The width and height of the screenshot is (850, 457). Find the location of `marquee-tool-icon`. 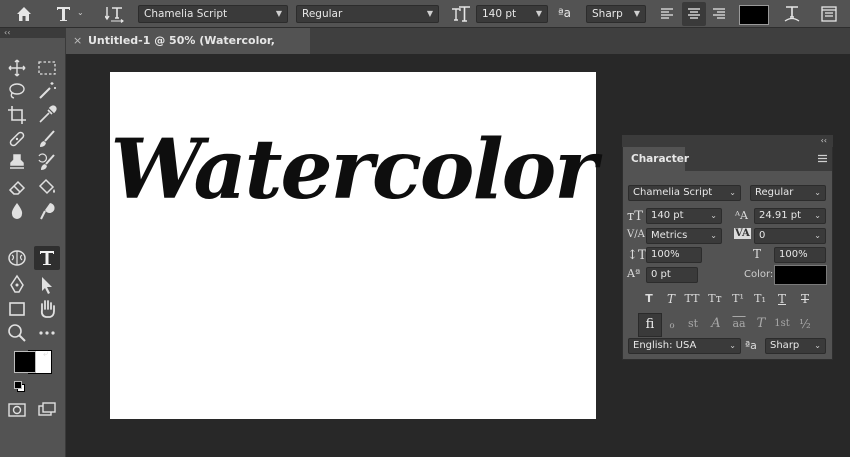

marquee-tool-icon is located at coordinates (47, 68).